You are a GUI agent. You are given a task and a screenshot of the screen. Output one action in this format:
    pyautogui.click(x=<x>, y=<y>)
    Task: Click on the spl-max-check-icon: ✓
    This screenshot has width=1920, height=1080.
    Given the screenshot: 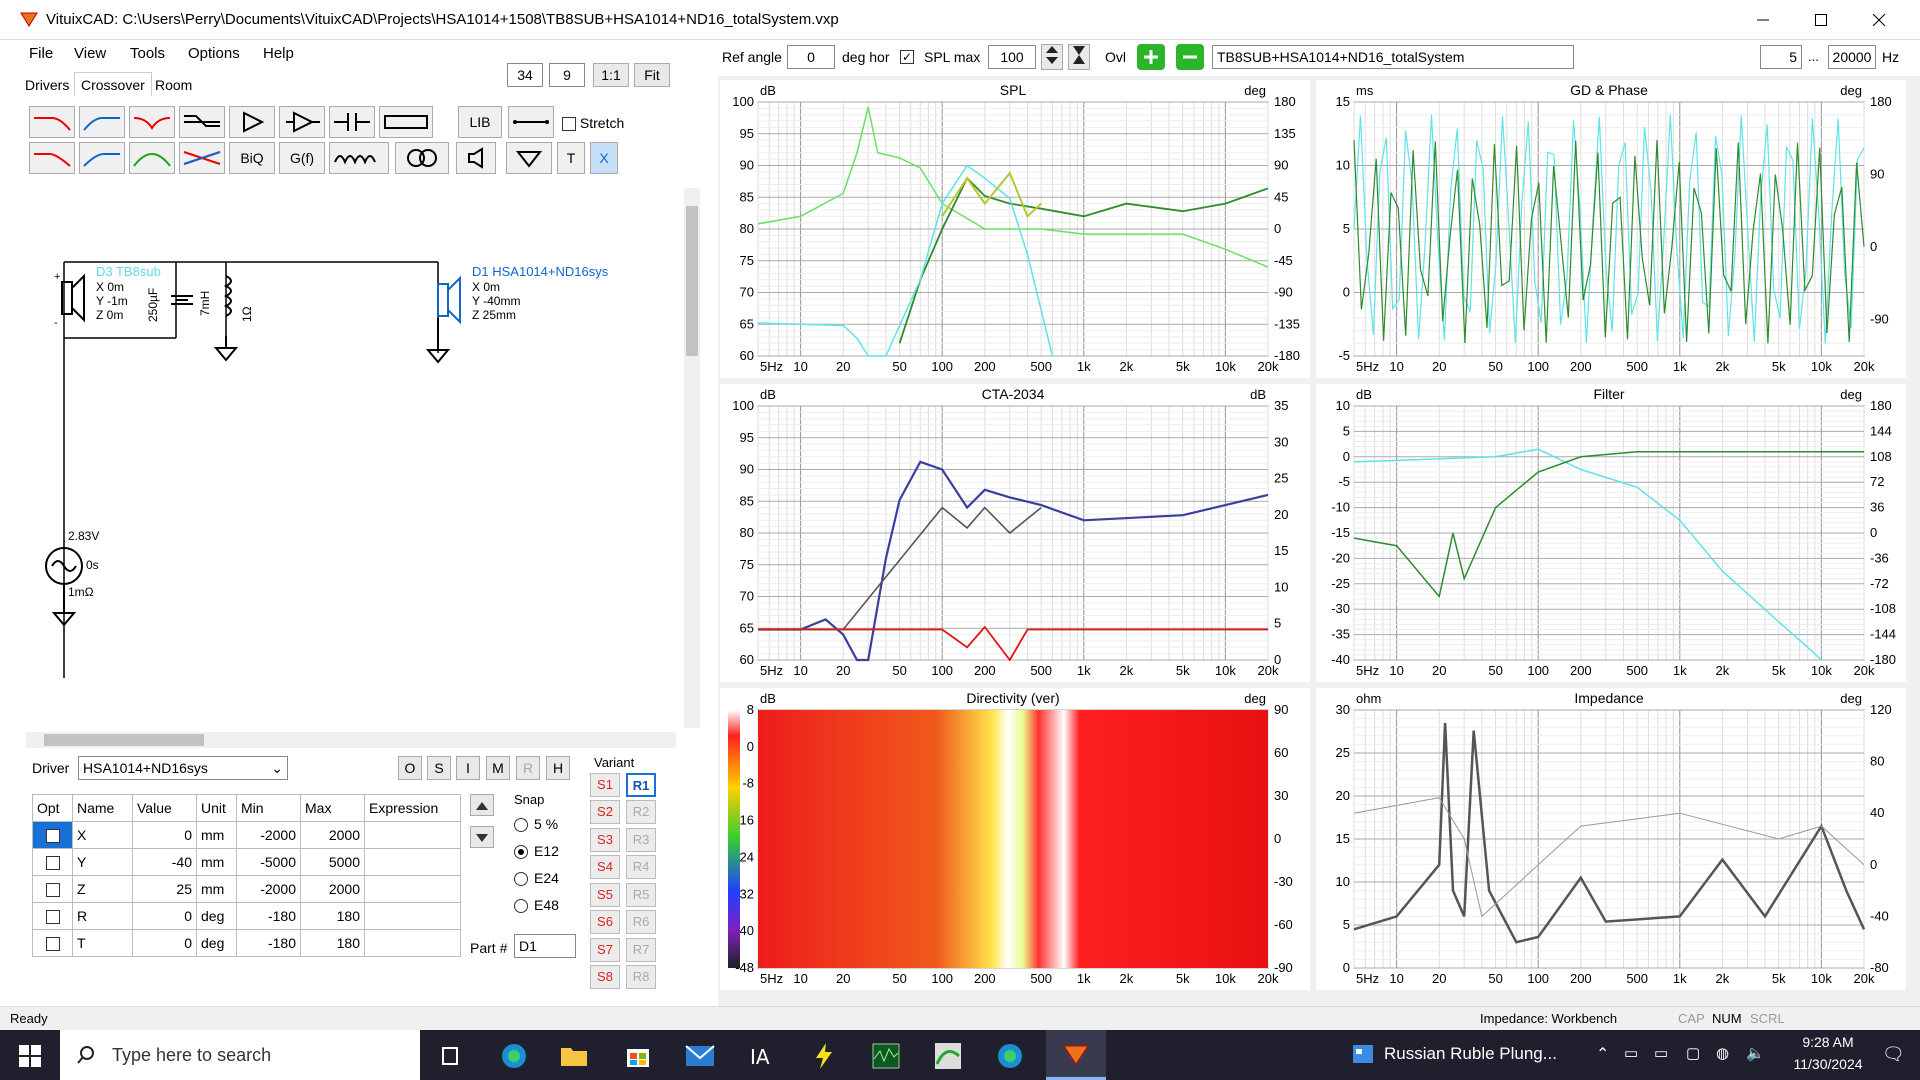 What is the action you would take?
    pyautogui.click(x=907, y=57)
    